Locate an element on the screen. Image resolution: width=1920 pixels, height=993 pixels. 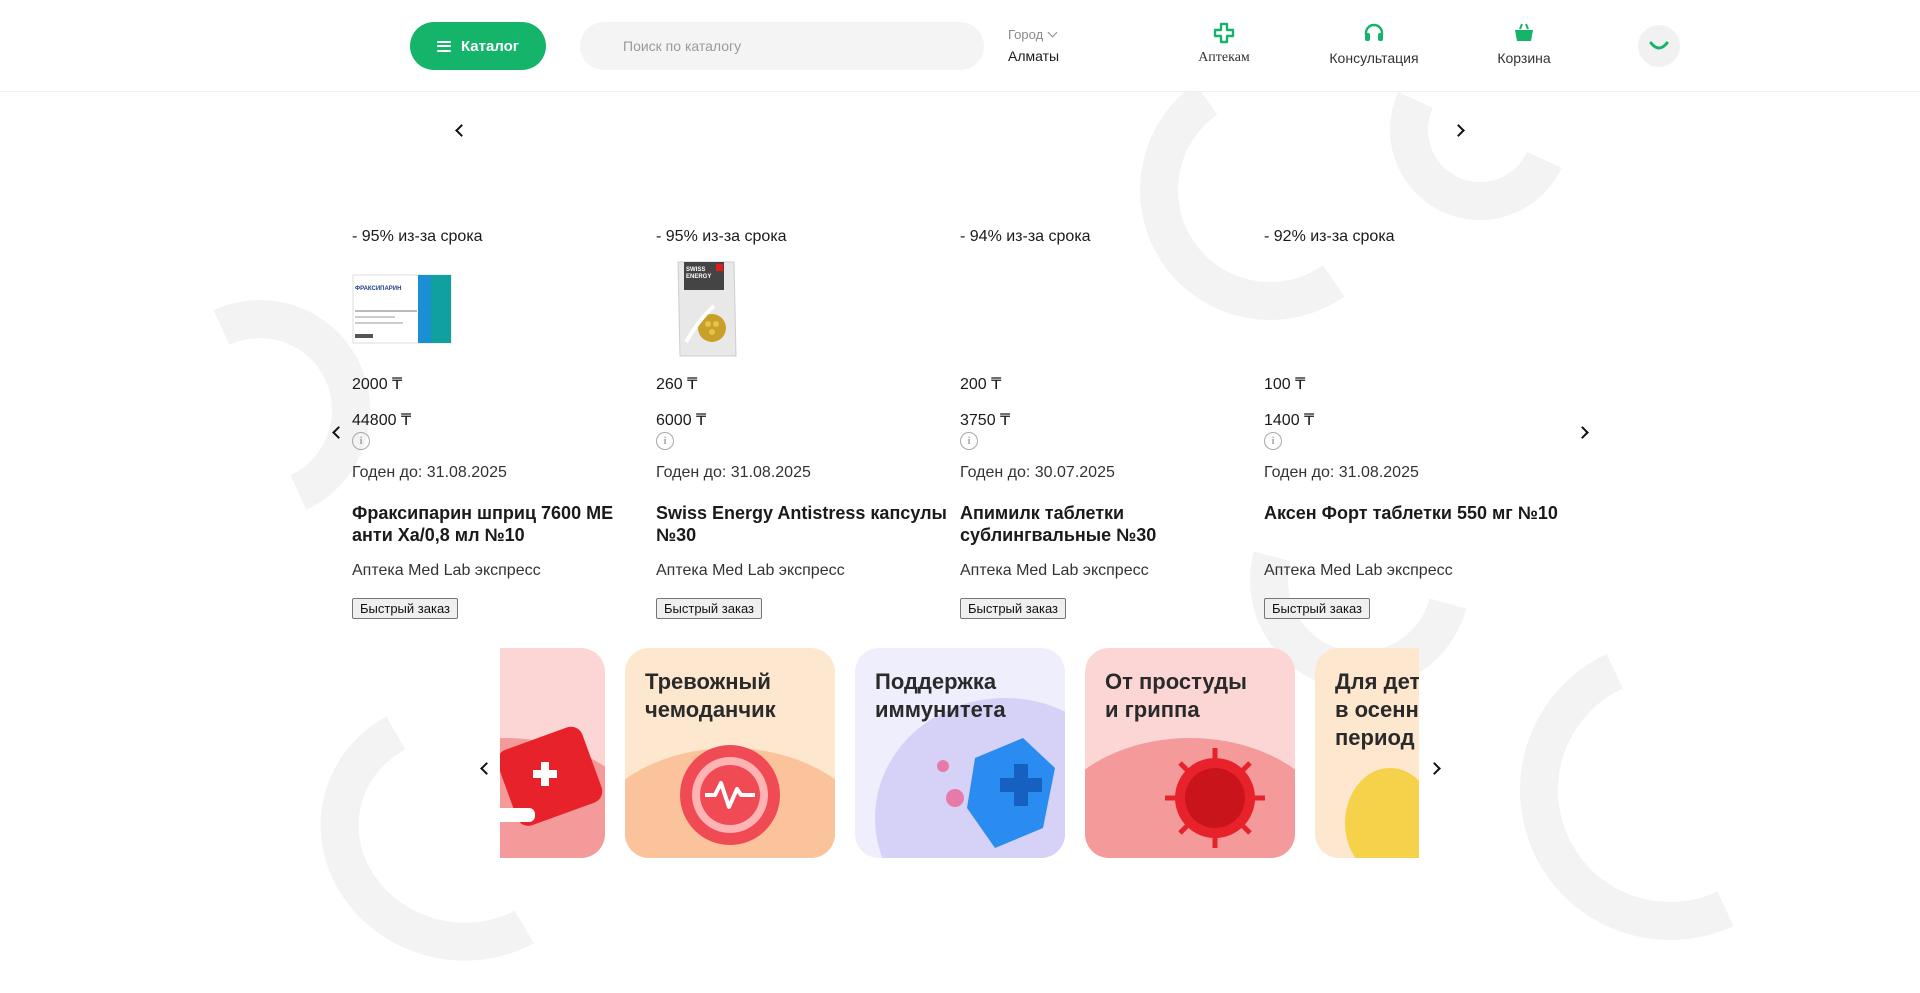
cross-icon is located at coordinates (1224, 33).